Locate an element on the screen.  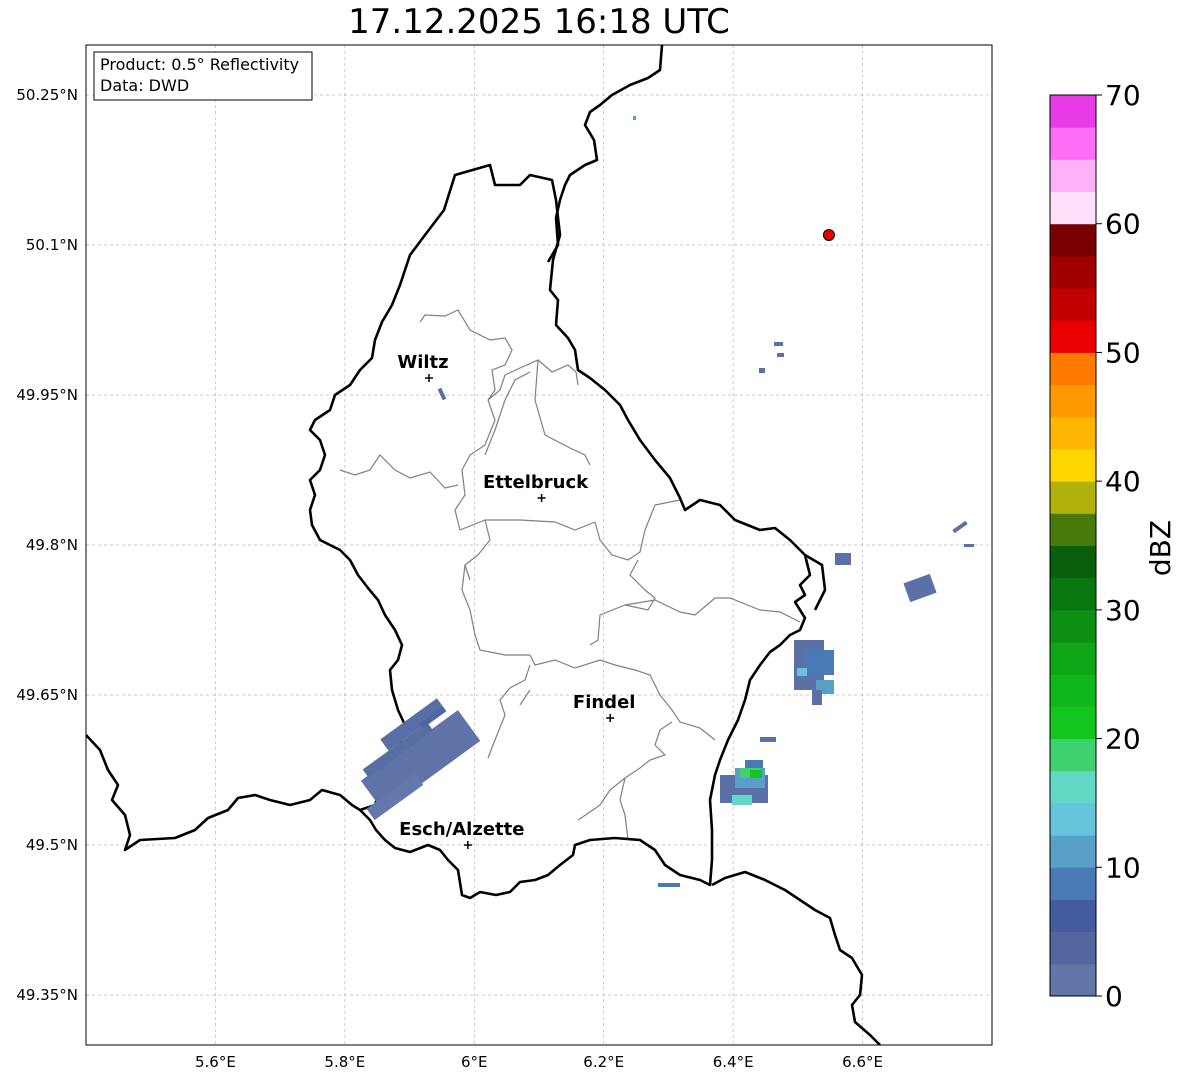
y-tick-label: 50.25°N is located at coordinates (47, 95).